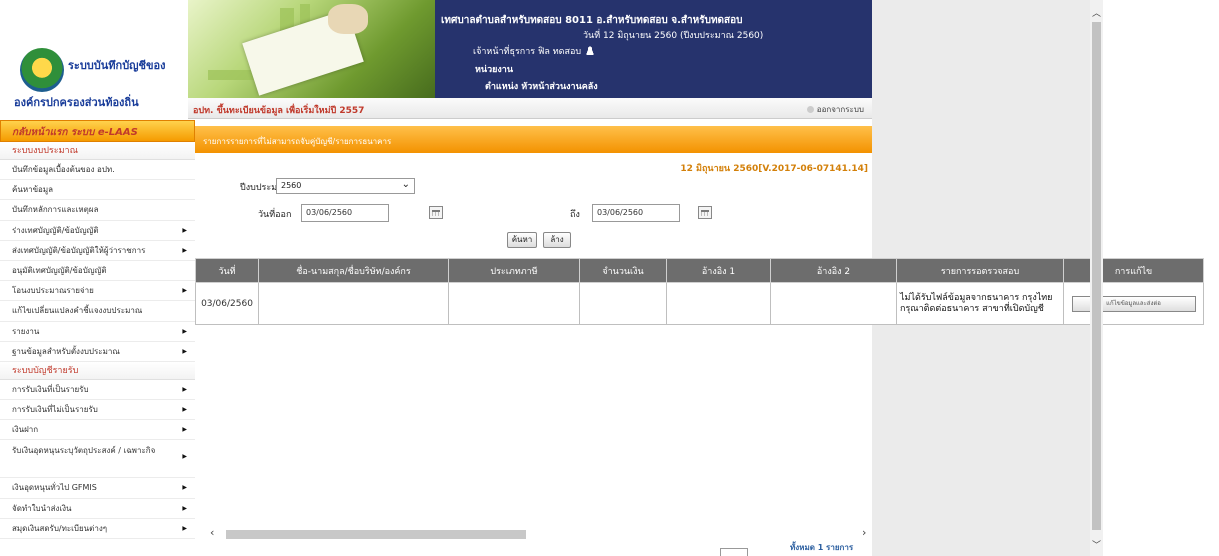 The height and width of the screenshot is (556, 1219). What do you see at coordinates (353, 303) in the screenshot?
I see `name-cell` at bounding box center [353, 303].